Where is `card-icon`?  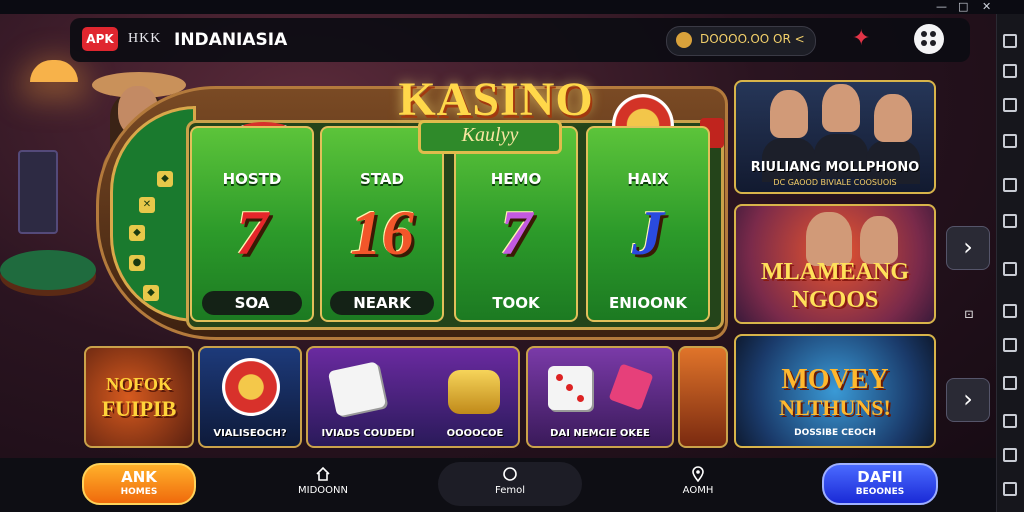 card-icon is located at coordinates (631, 387).